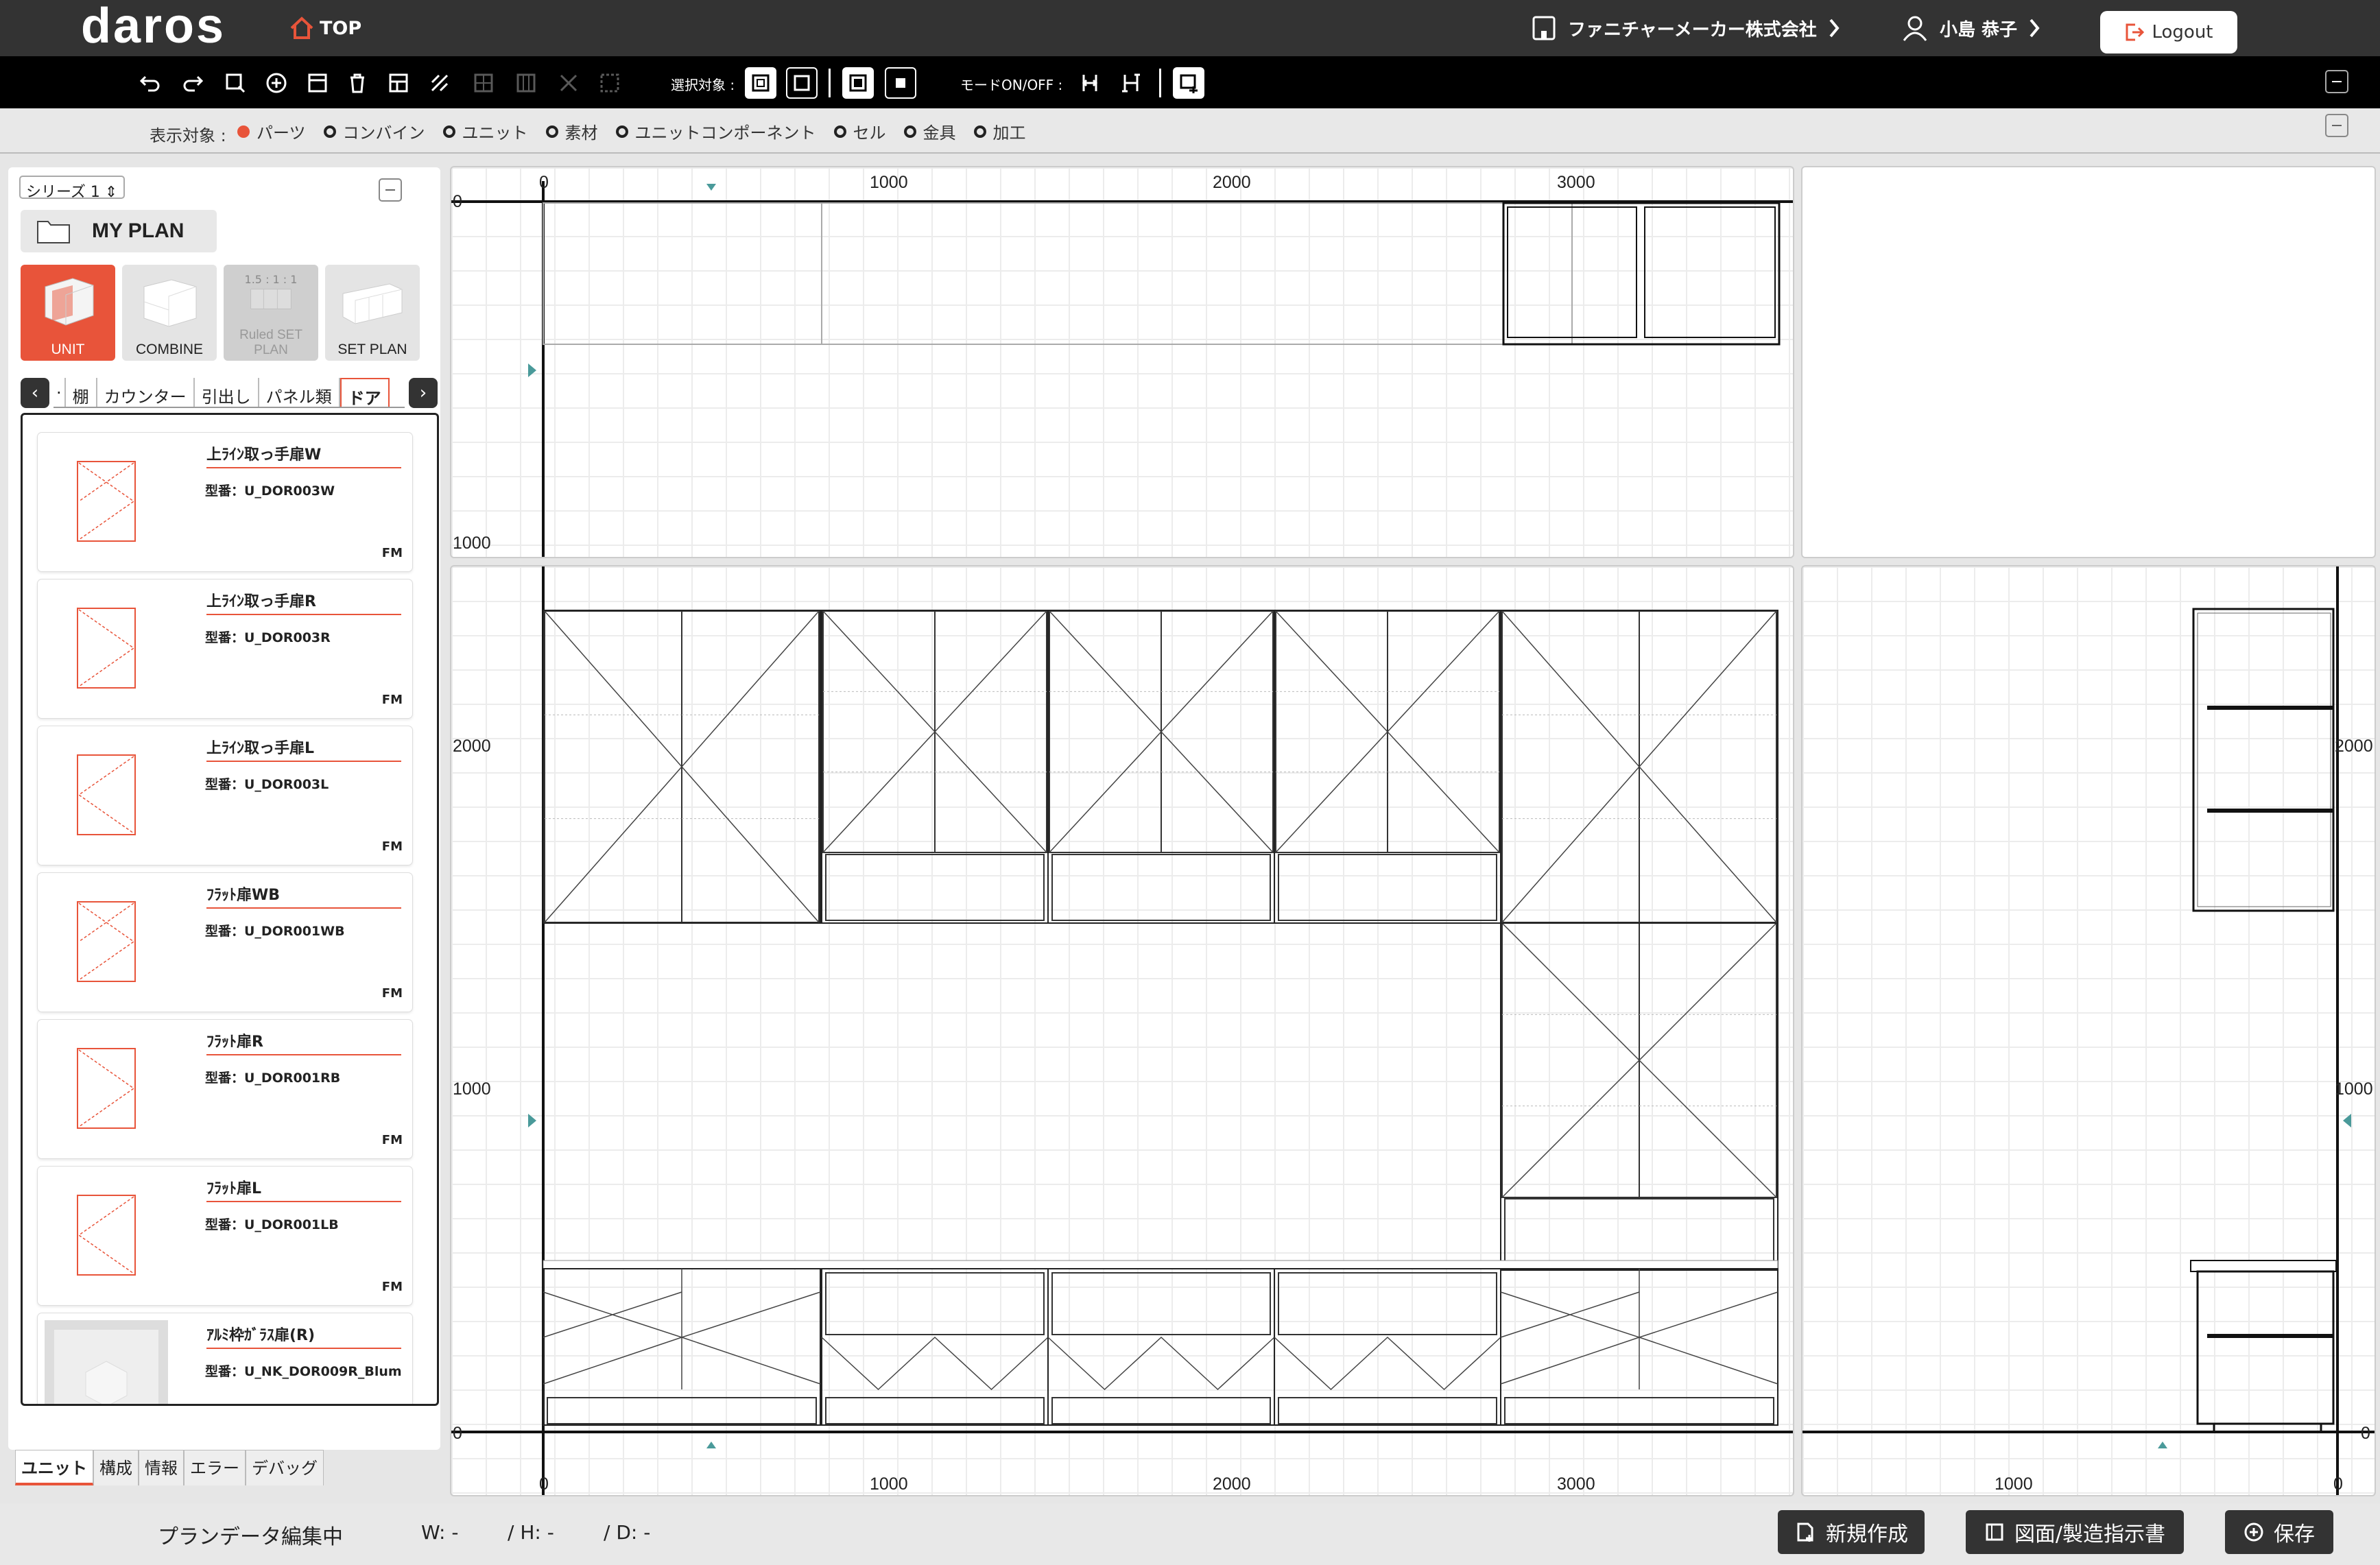 This screenshot has width=2380, height=1565. I want to click on part-card: ﾌﾗｯﾄ扉WB 型番：U_DOR001WB FM, so click(225, 942).